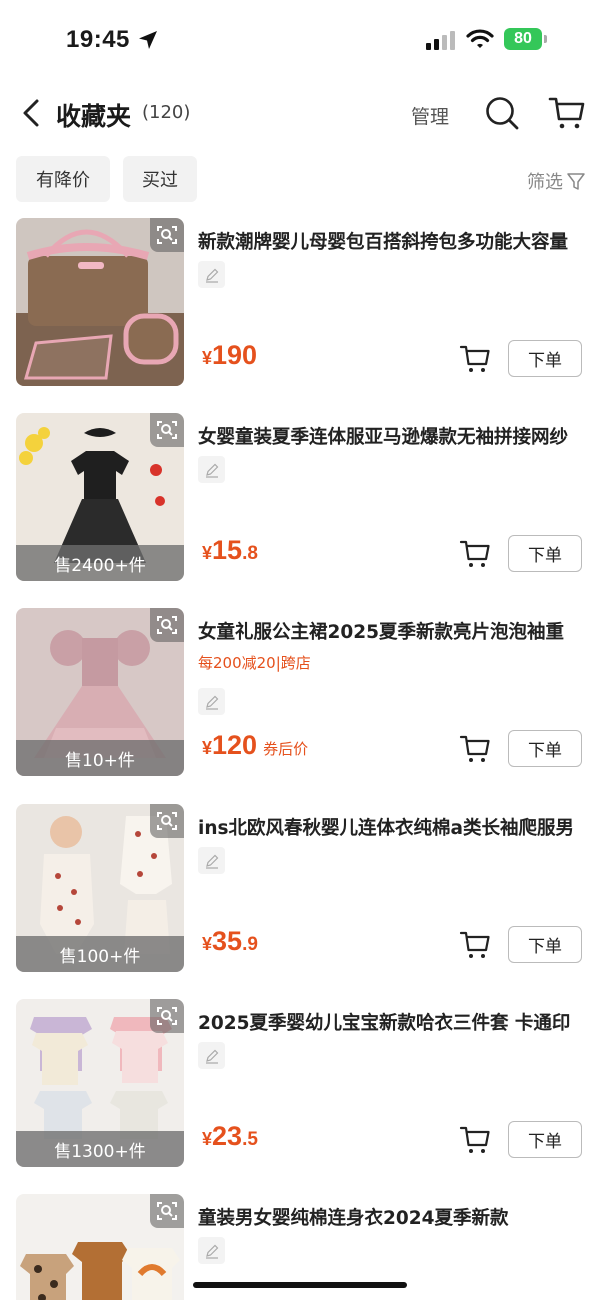 The width and height of the screenshot is (600, 1300). I want to click on product-image: 售2400+件, so click(100, 497).